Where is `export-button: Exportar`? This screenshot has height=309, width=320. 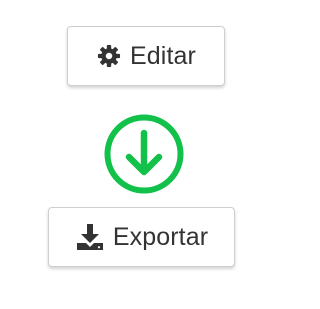 export-button: Exportar is located at coordinates (141, 237).